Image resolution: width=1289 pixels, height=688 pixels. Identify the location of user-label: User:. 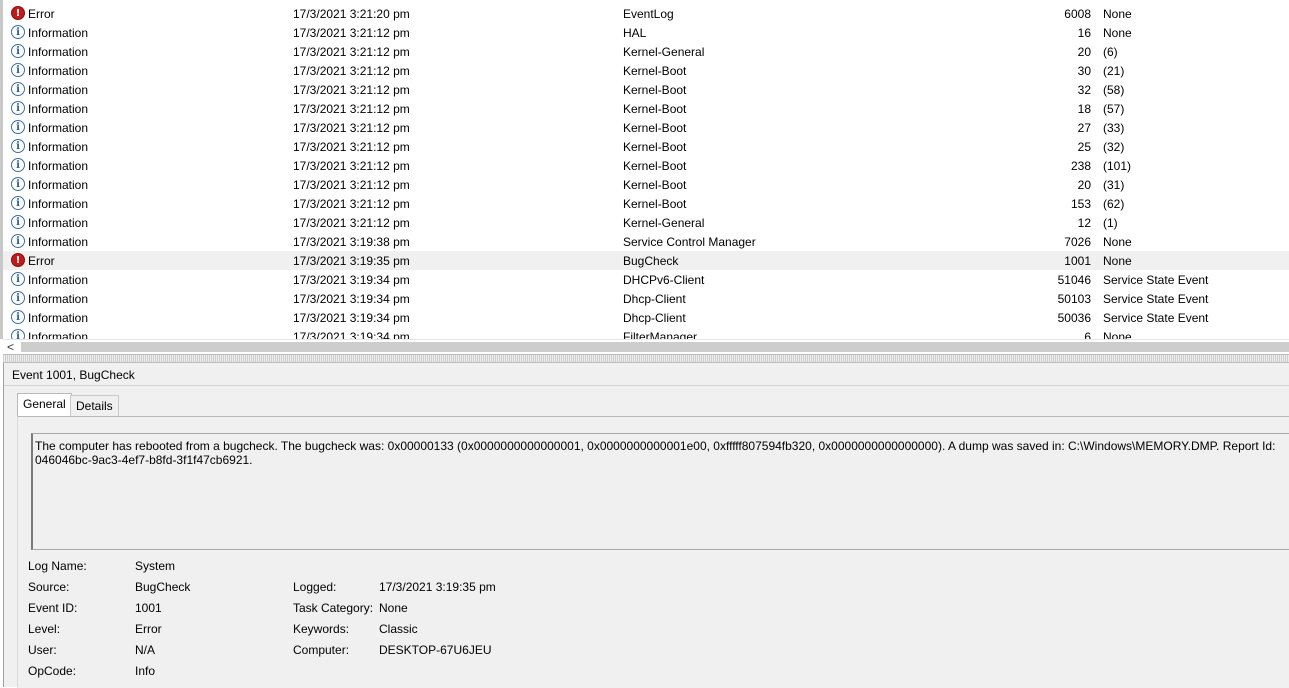
(42, 650).